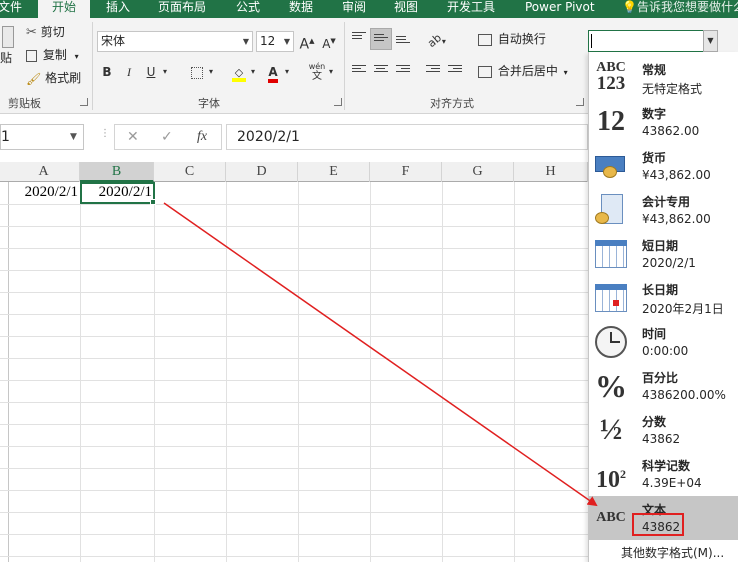  Describe the element at coordinates (354, 9) in the screenshot. I see `tab-review: 审阅` at that location.